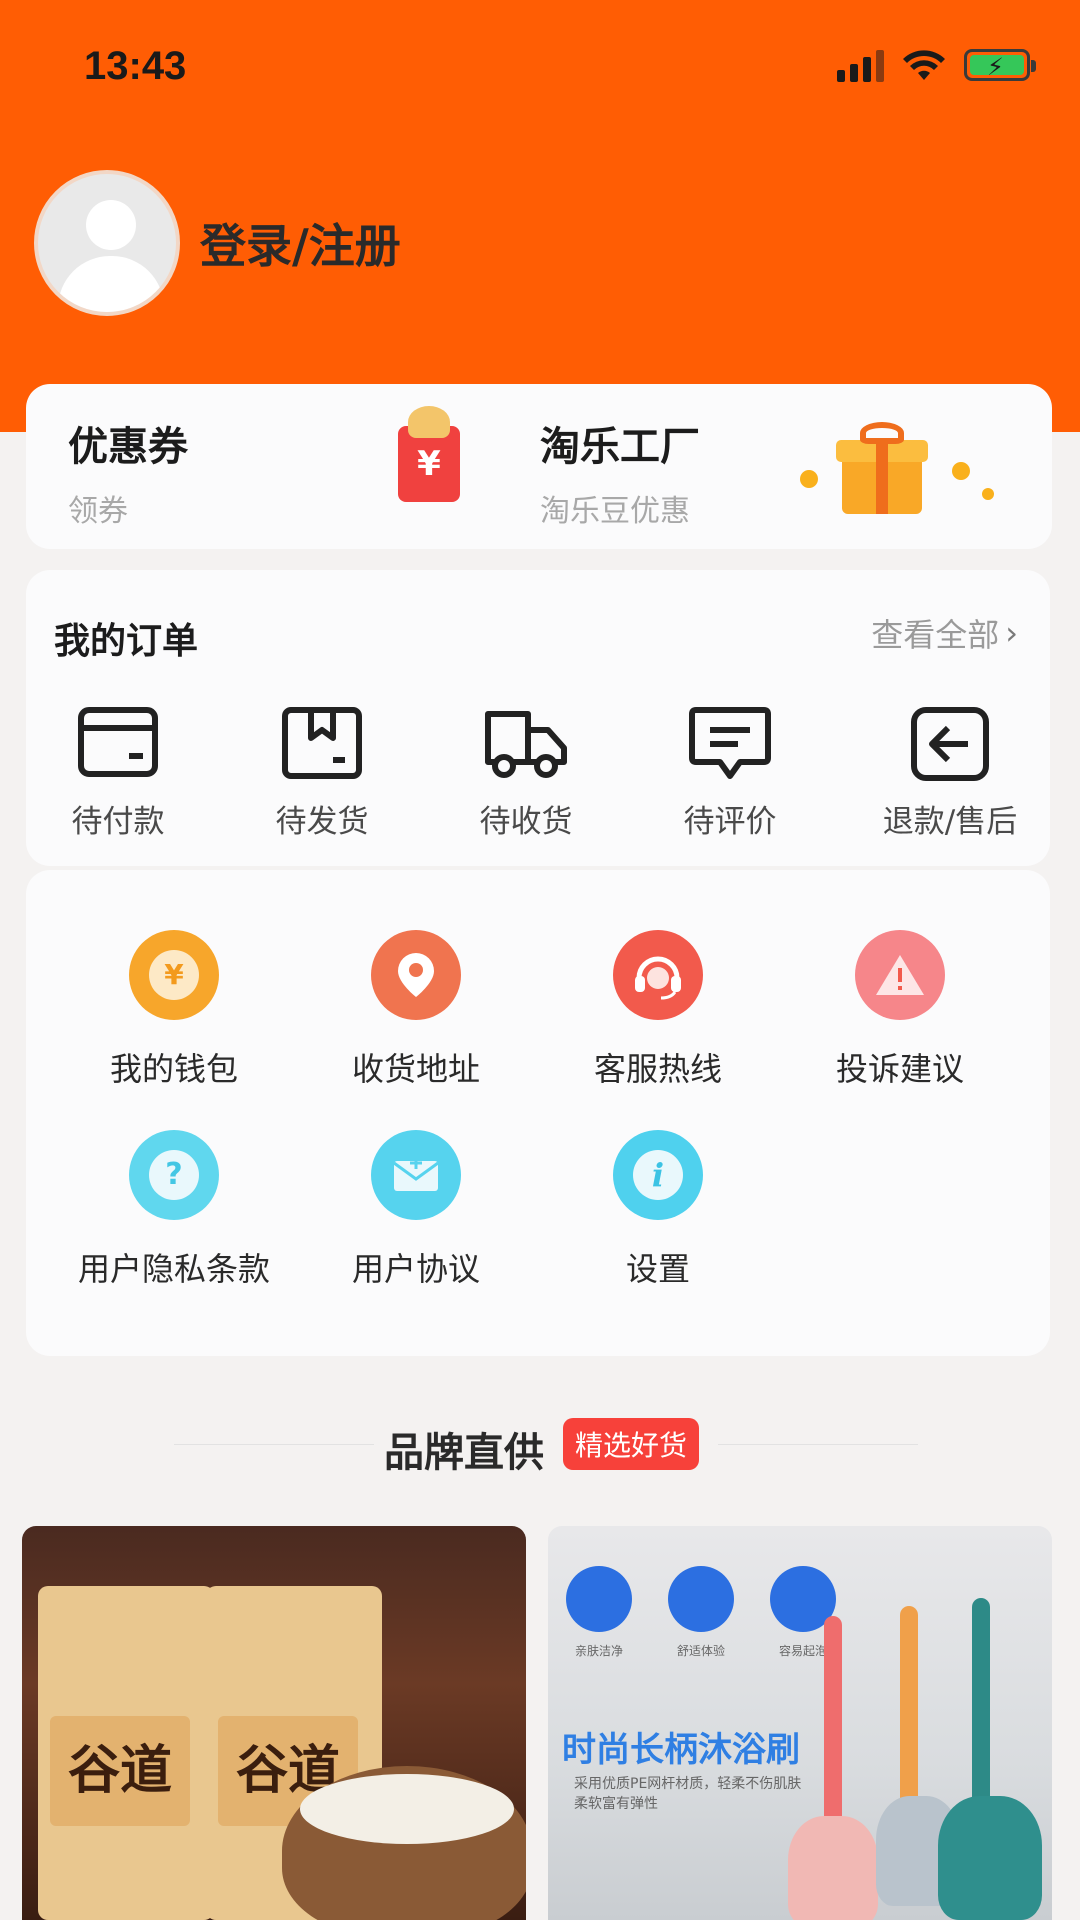 The height and width of the screenshot is (1920, 1080). Describe the element at coordinates (322, 743) in the screenshot. I see `package-icon` at that location.